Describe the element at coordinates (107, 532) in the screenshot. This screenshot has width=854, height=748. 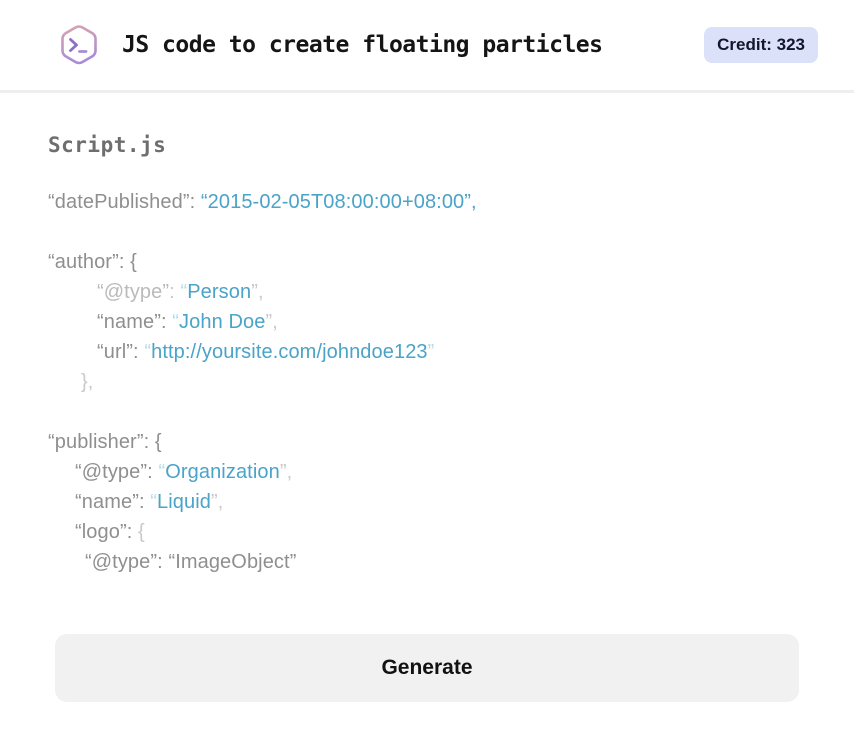
I see `code-segment: “logo”:` at that location.